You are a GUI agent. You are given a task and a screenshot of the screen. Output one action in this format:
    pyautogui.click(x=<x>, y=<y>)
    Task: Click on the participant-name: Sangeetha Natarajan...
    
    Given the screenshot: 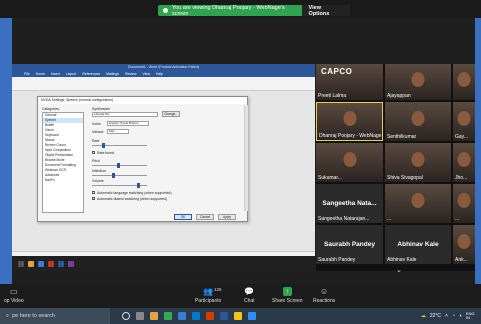 What is the action you would take?
    pyautogui.click(x=344, y=219)
    